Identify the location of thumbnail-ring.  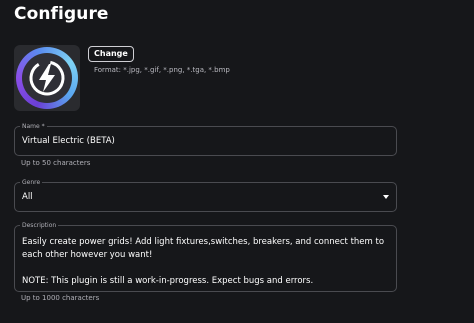
(47, 78).